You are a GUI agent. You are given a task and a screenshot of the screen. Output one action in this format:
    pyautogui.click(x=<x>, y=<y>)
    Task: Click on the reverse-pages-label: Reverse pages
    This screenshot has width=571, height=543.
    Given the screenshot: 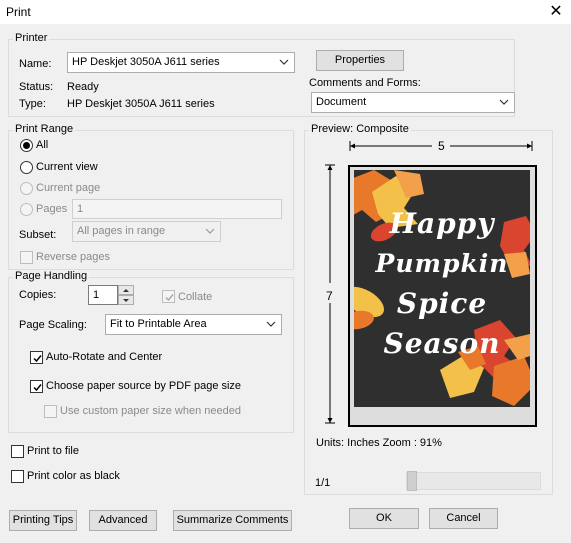 What is the action you would take?
    pyautogui.click(x=73, y=257)
    